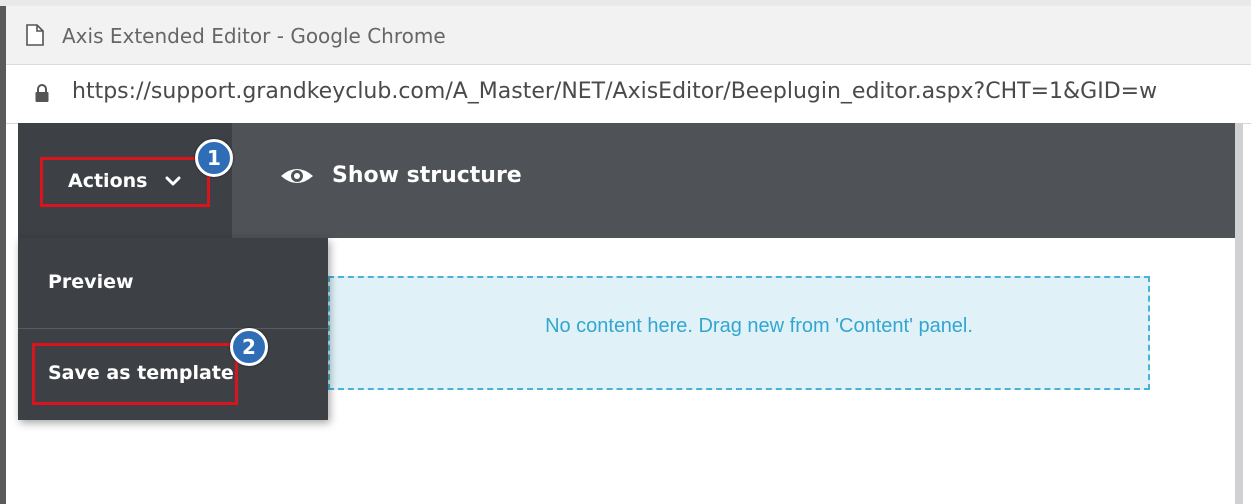 The image size is (1251, 504). What do you see at coordinates (297, 175) in the screenshot?
I see `eye-icon` at bounding box center [297, 175].